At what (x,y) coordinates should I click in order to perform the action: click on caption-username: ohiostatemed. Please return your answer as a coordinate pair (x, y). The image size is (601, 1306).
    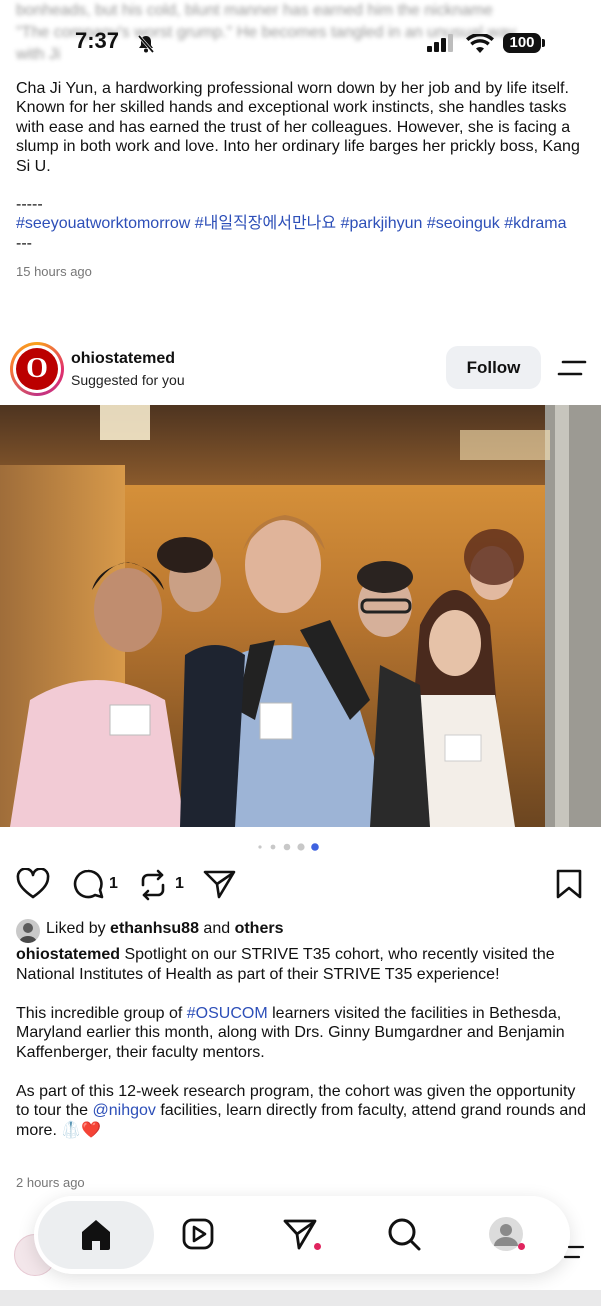
    Looking at the image, I should click on (68, 954).